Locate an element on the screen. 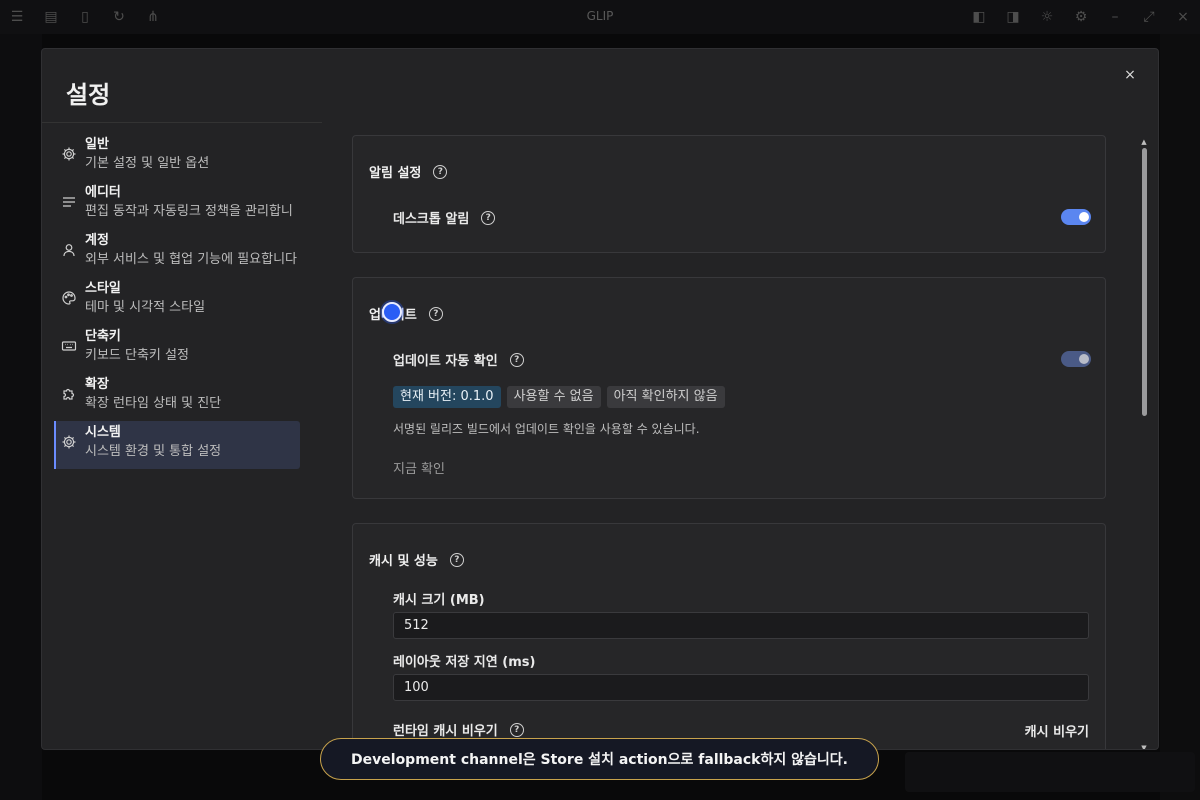  nav-label: 계정 is located at coordinates (97, 240).